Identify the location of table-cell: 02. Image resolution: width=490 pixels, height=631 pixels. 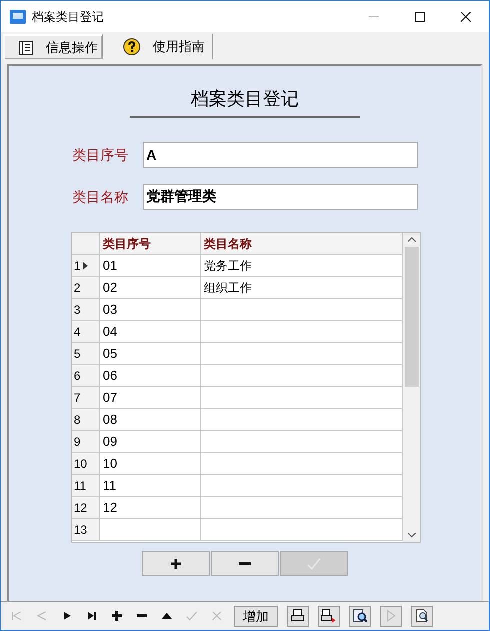
(150, 287).